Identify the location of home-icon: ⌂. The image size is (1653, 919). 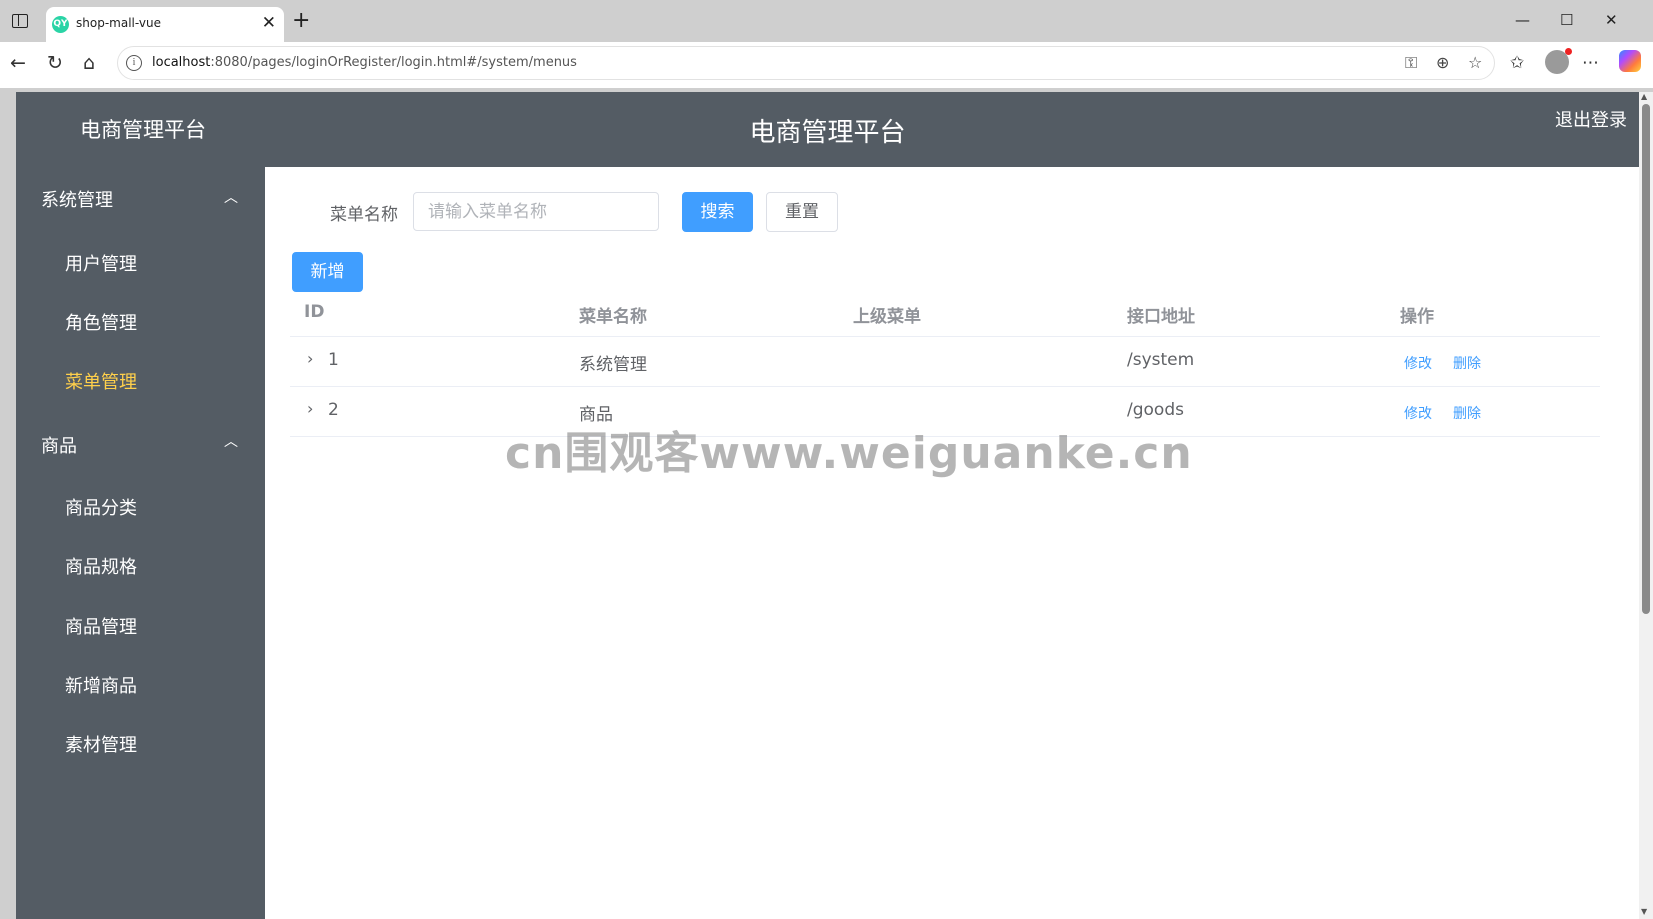
(89, 63).